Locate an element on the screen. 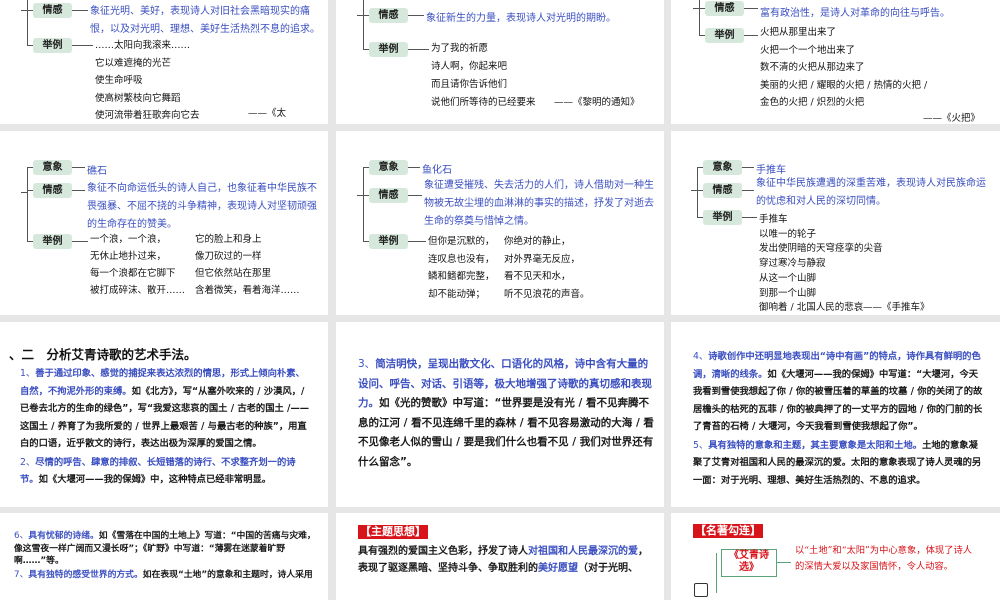 This screenshot has width=1000, height=600. poem-line: 一个浪，一个浪， is located at coordinates (128, 239).